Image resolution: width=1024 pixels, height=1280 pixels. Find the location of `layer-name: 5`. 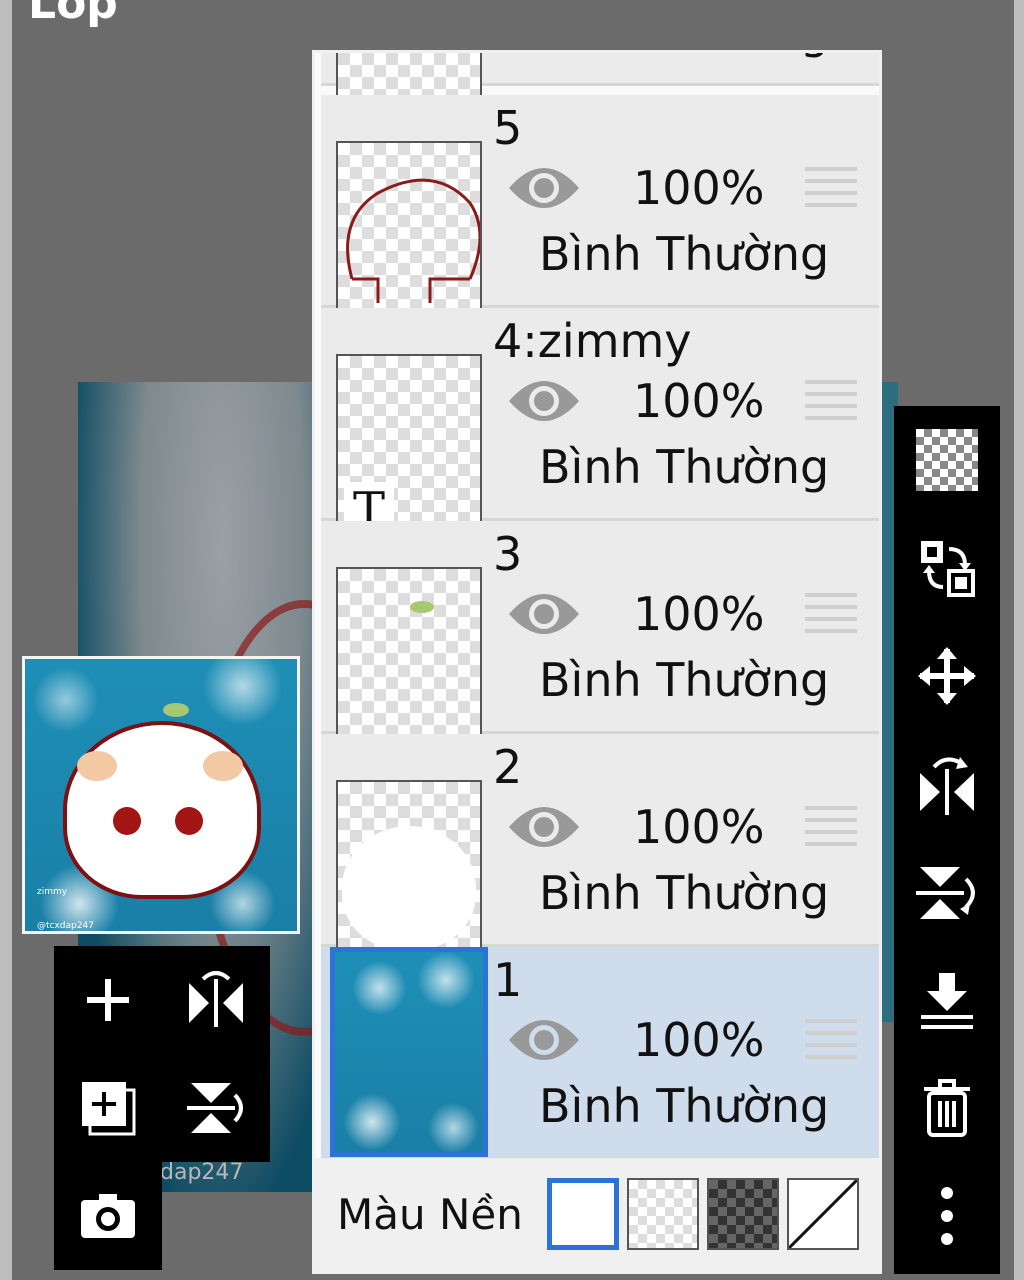

layer-name: 5 is located at coordinates (508, 128).